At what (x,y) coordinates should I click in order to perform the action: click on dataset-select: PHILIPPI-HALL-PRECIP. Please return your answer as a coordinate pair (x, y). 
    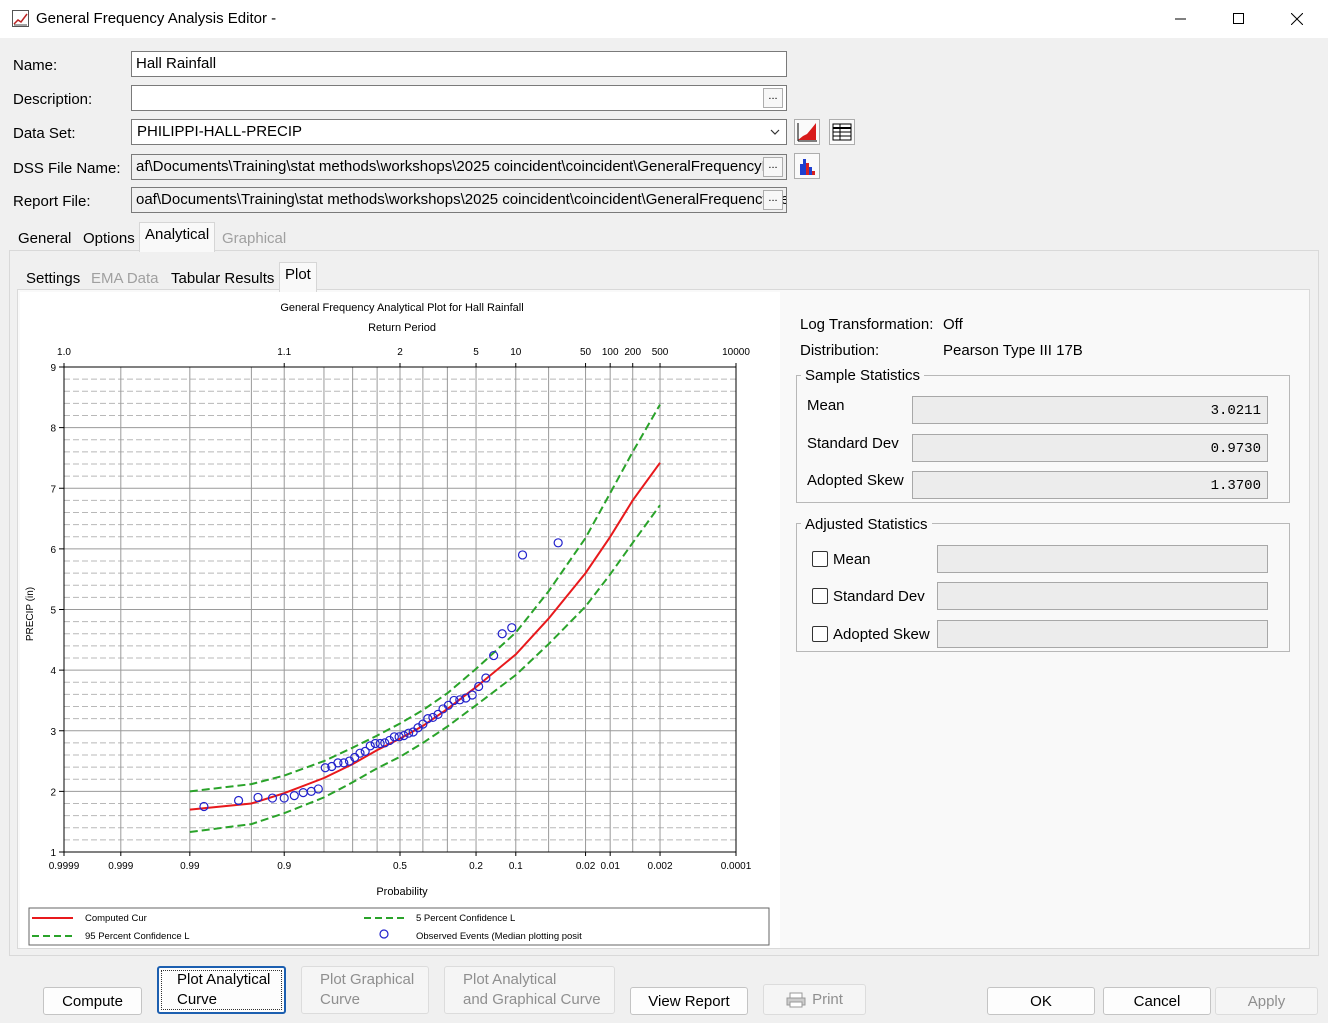
    Looking at the image, I should click on (459, 132).